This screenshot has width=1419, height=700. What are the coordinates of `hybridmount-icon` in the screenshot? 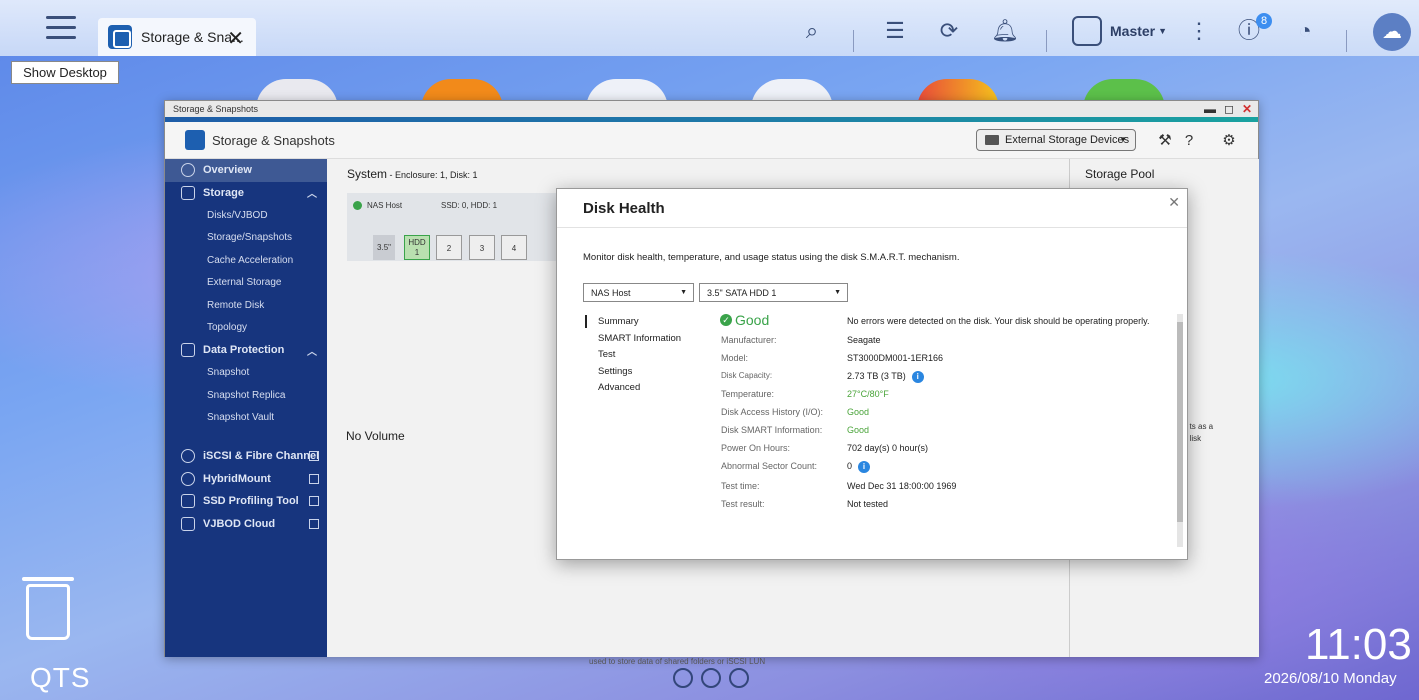 It's located at (188, 478).